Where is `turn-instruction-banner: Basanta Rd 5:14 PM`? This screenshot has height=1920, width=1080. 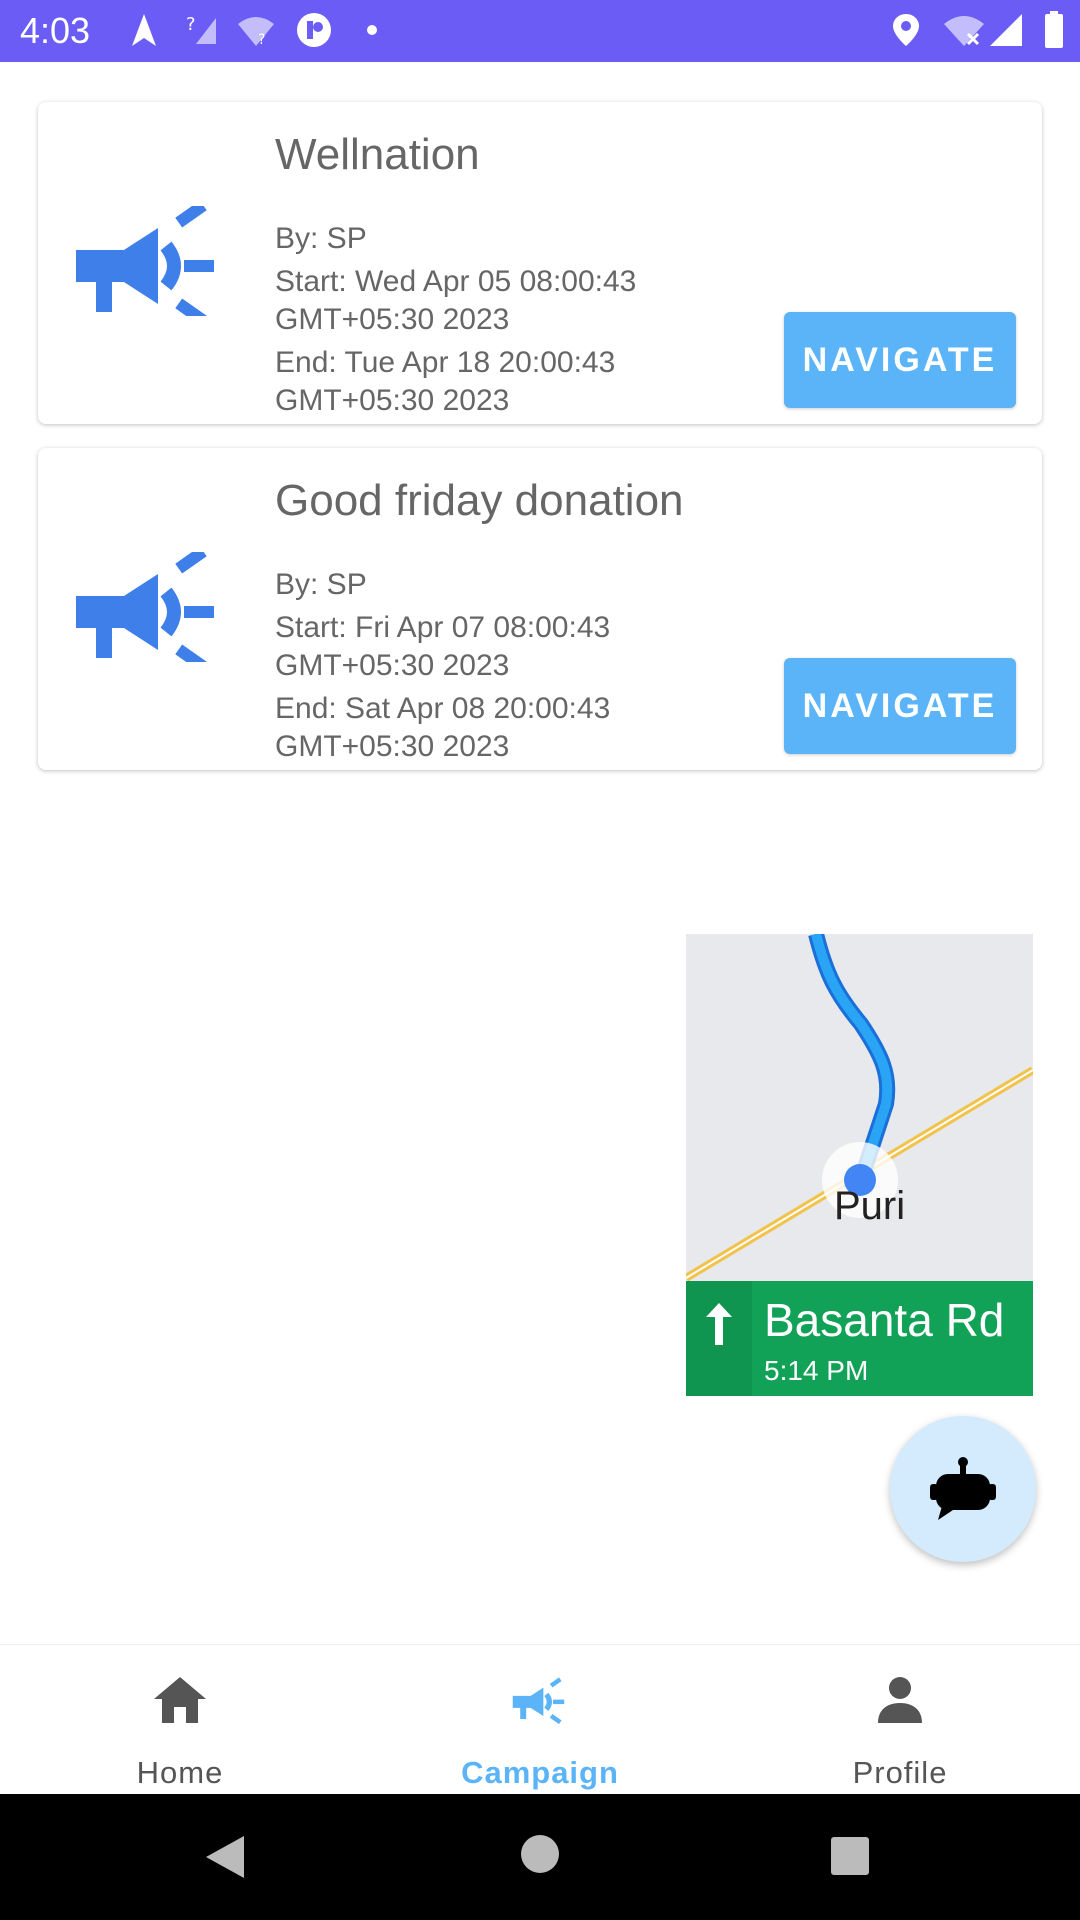 turn-instruction-banner: Basanta Rd 5:14 PM is located at coordinates (859, 1338).